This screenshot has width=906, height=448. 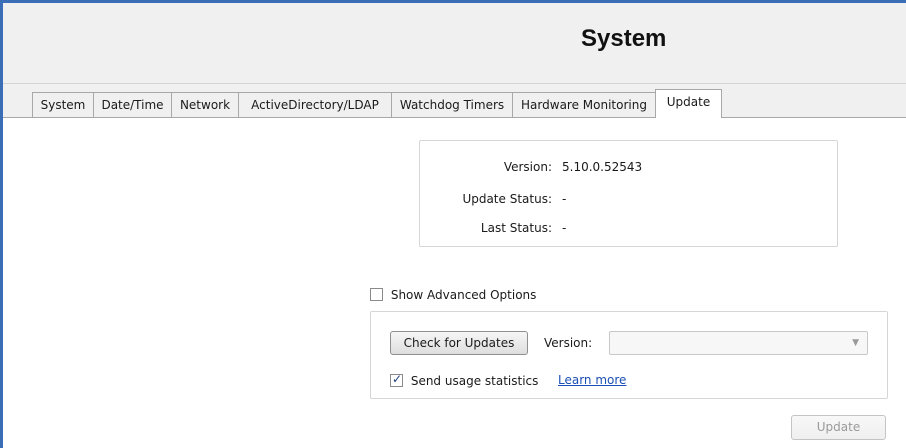 I want to click on tab-network: Network, so click(x=205, y=104).